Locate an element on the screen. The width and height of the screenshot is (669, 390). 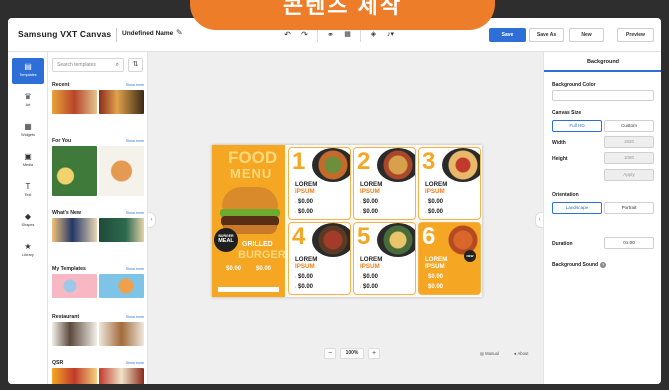
zoom-in-button: + is located at coordinates (374, 353).